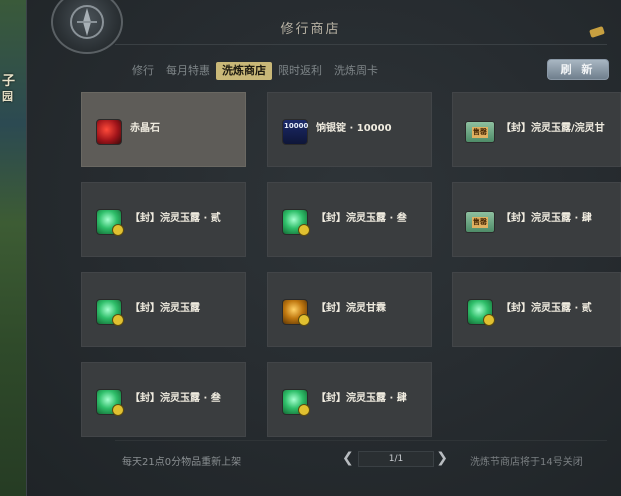 The height and width of the screenshot is (496, 621). I want to click on refresh-button: 刷 新, so click(578, 69).